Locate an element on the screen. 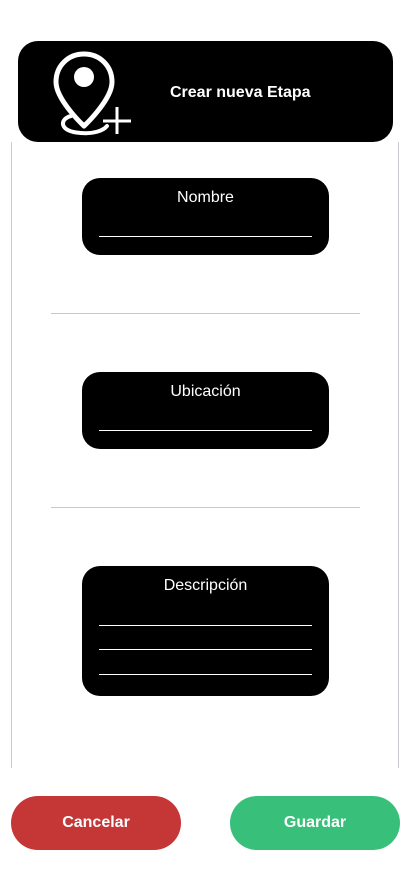  nombre-label: Nombre is located at coordinates (205, 197).